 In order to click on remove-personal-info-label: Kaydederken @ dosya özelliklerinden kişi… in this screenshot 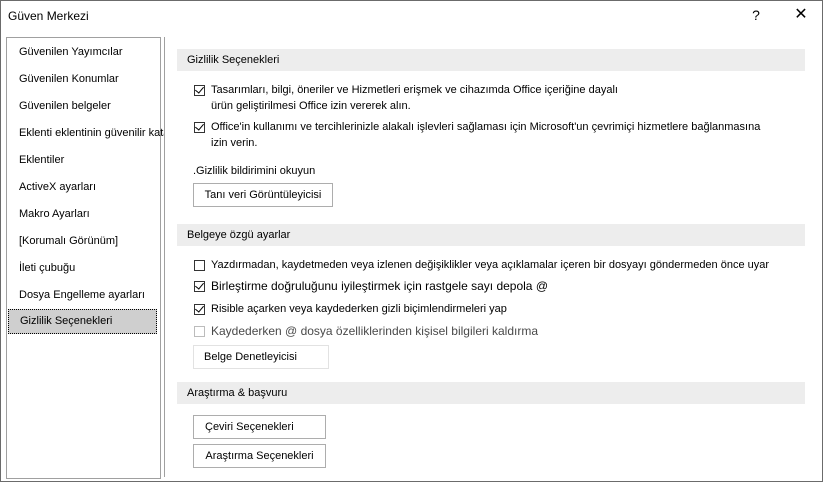, I will do `click(374, 331)`.